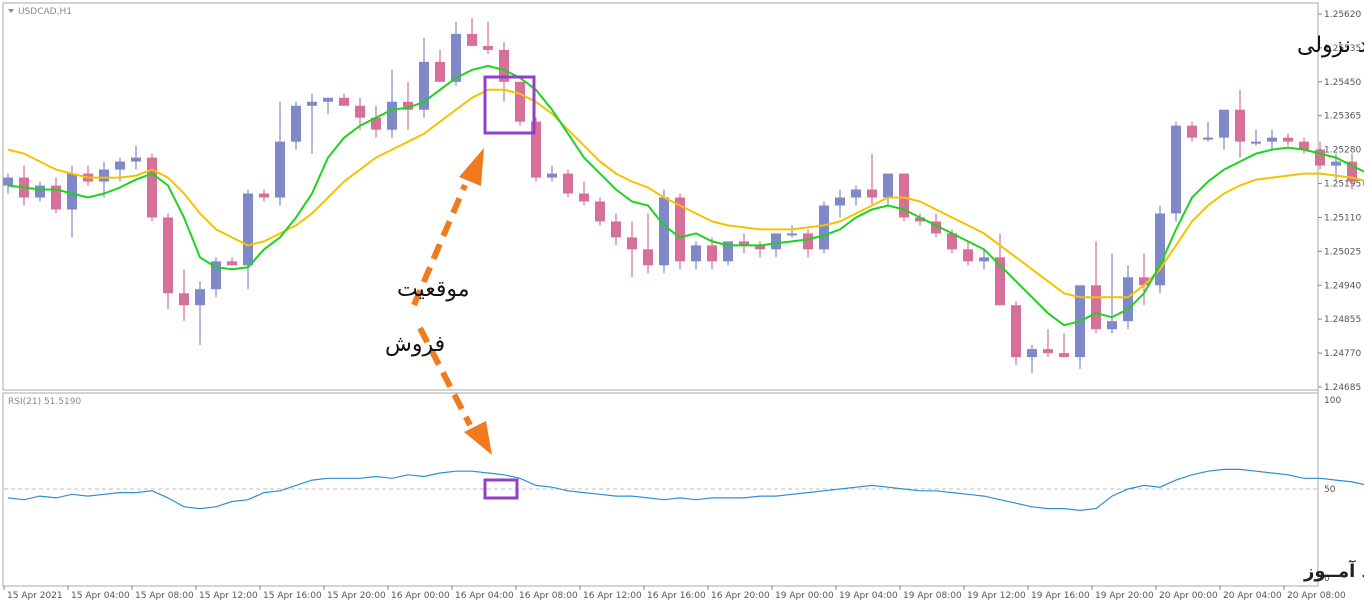 Image resolution: width=1364 pixels, height=605 pixels. Describe the element at coordinates (484, 596) in the screenshot. I see `time-tick-label: 16 Apr 04:00` at that location.